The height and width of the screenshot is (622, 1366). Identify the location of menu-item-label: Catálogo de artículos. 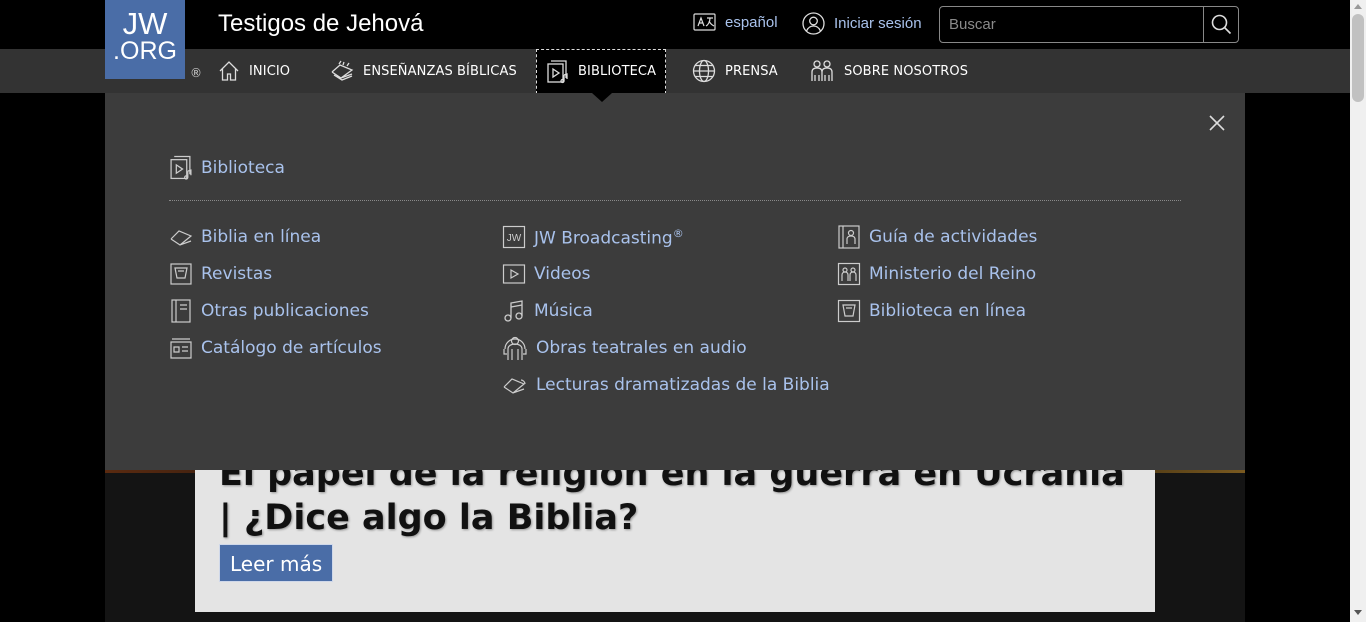
(291, 347).